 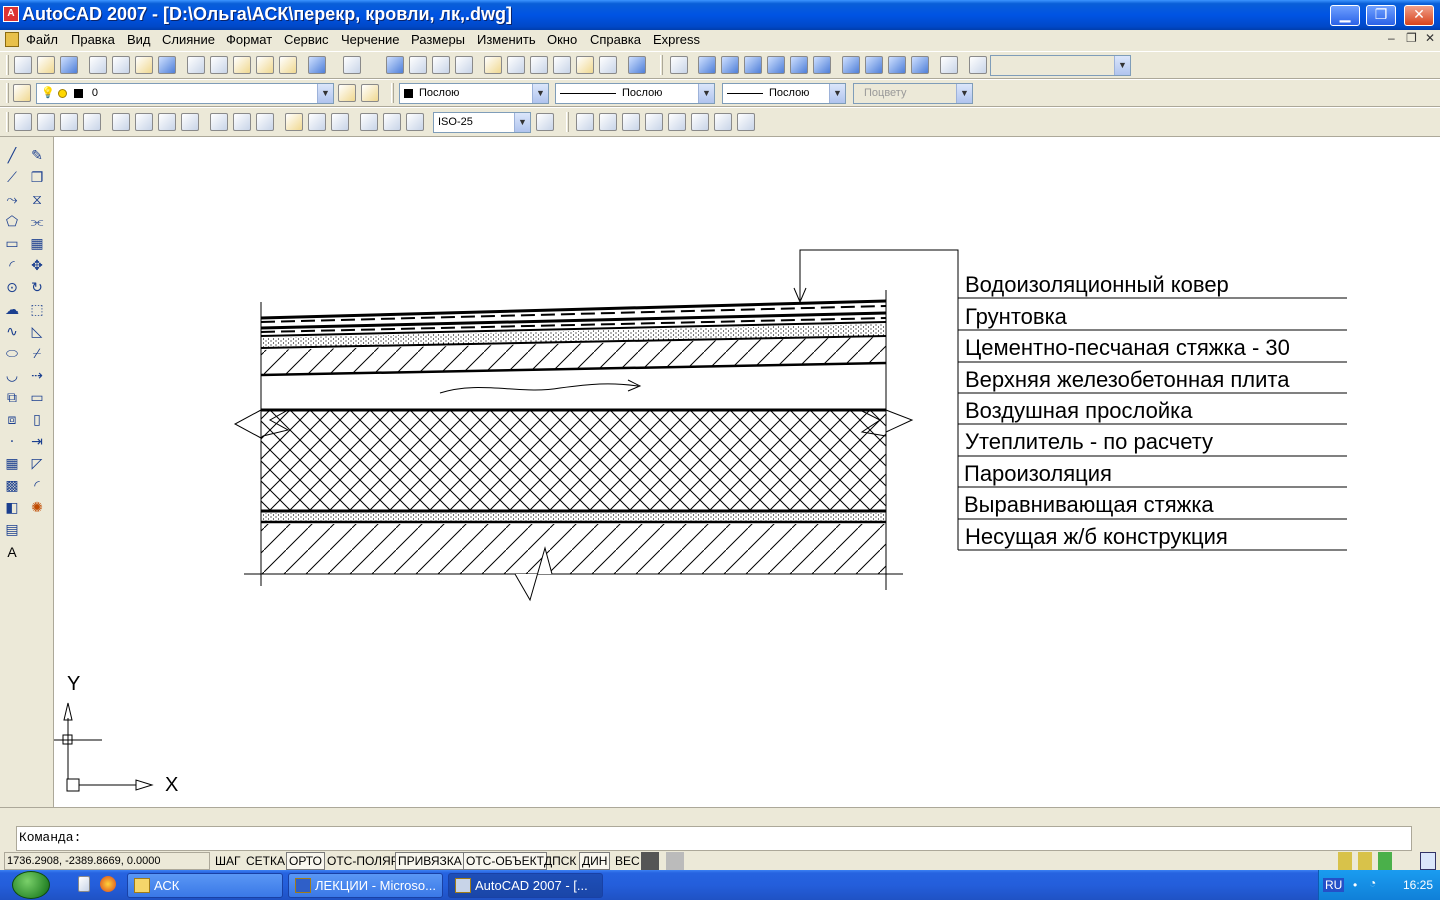 I want to click on menu-modify: Изменить, so click(x=506, y=39).